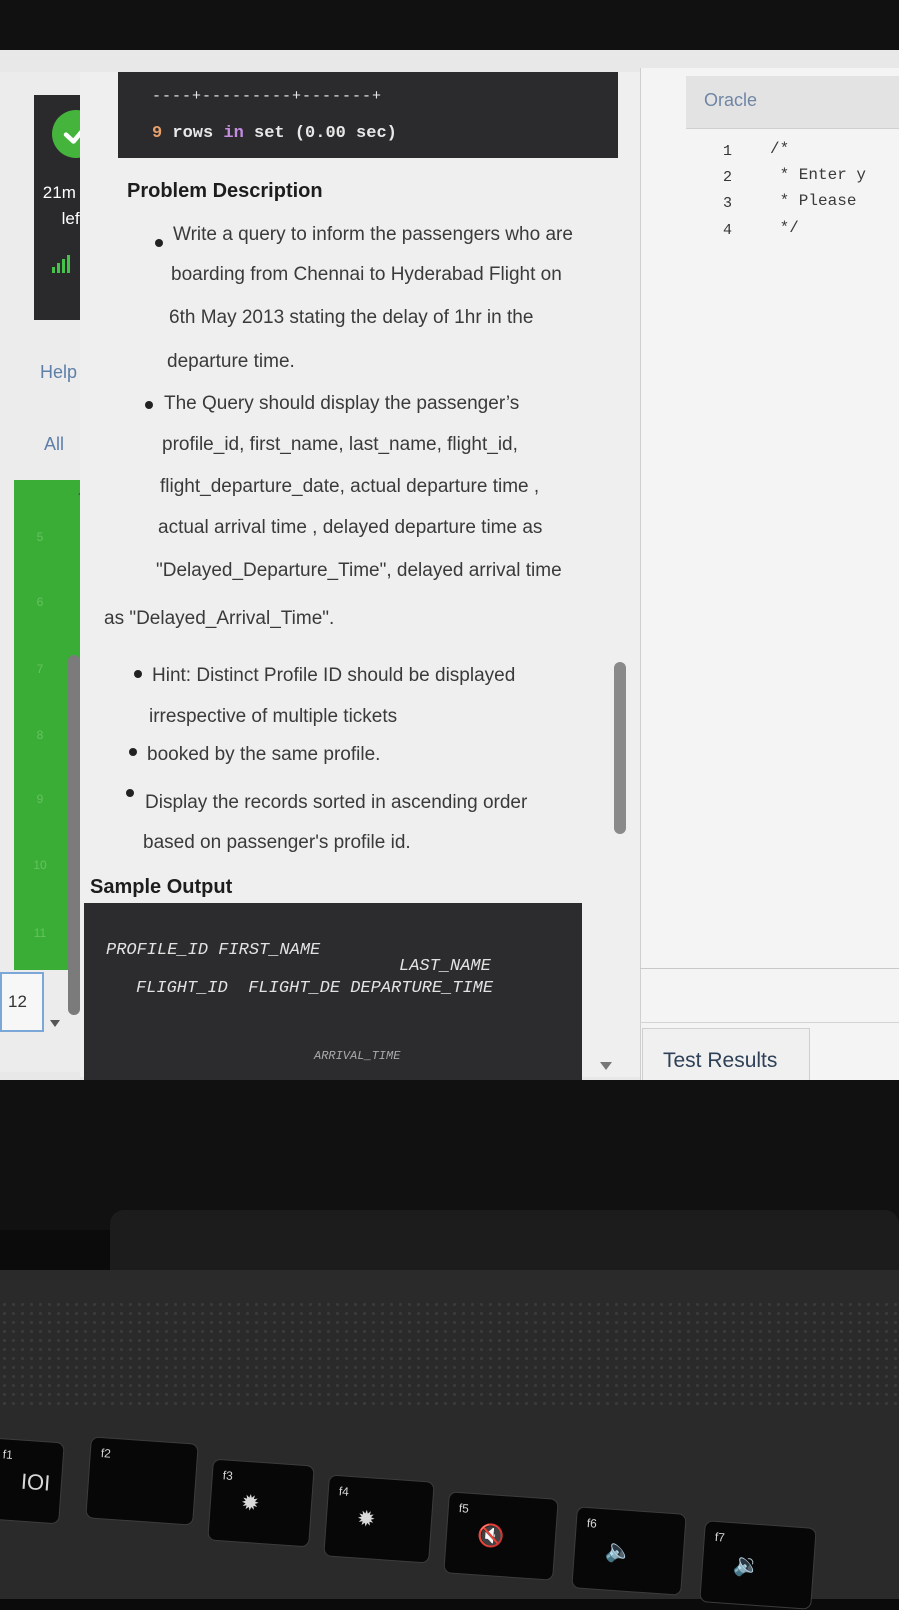 This screenshot has width=899, height=1610. Describe the element at coordinates (730, 100) in the screenshot. I see `language-selector-value: Oracle` at that location.